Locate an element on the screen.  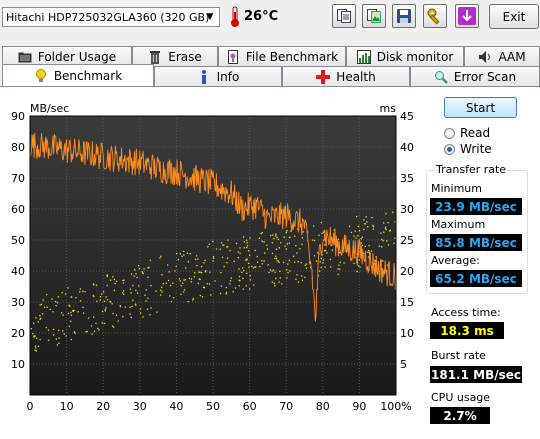
tab-error-scan: Error Scan is located at coordinates (475, 76).